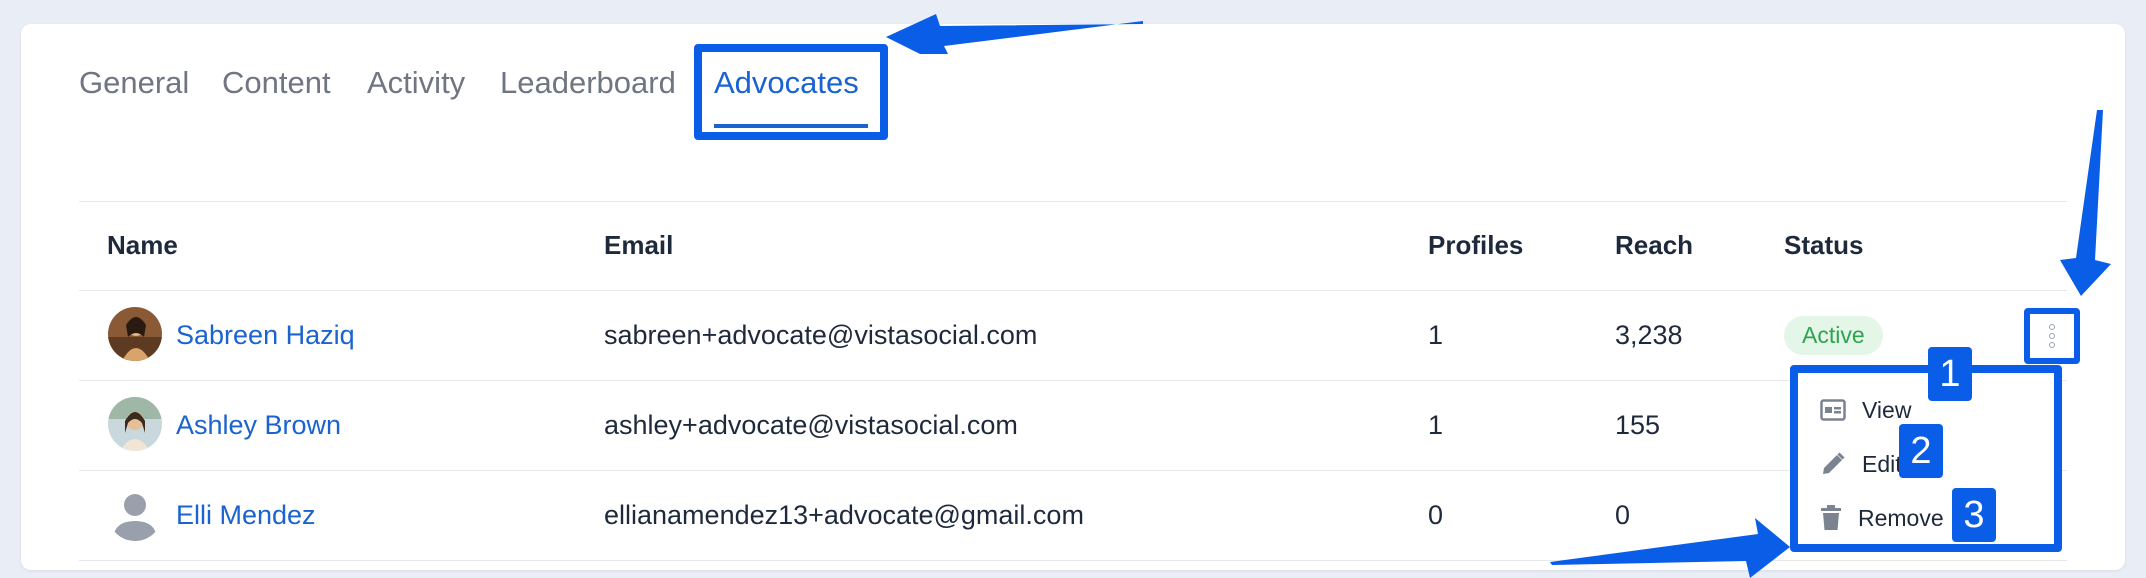  Describe the element at coordinates (1834, 463) in the screenshot. I see `pencil-icon` at that location.